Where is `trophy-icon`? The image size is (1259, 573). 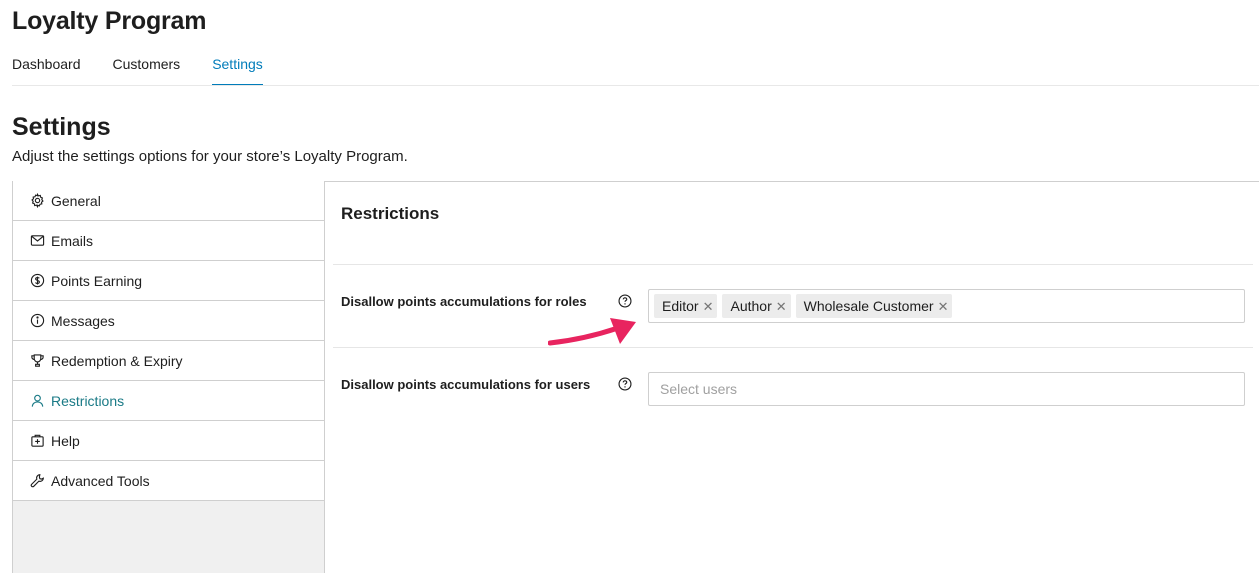
trophy-icon is located at coordinates (37, 361).